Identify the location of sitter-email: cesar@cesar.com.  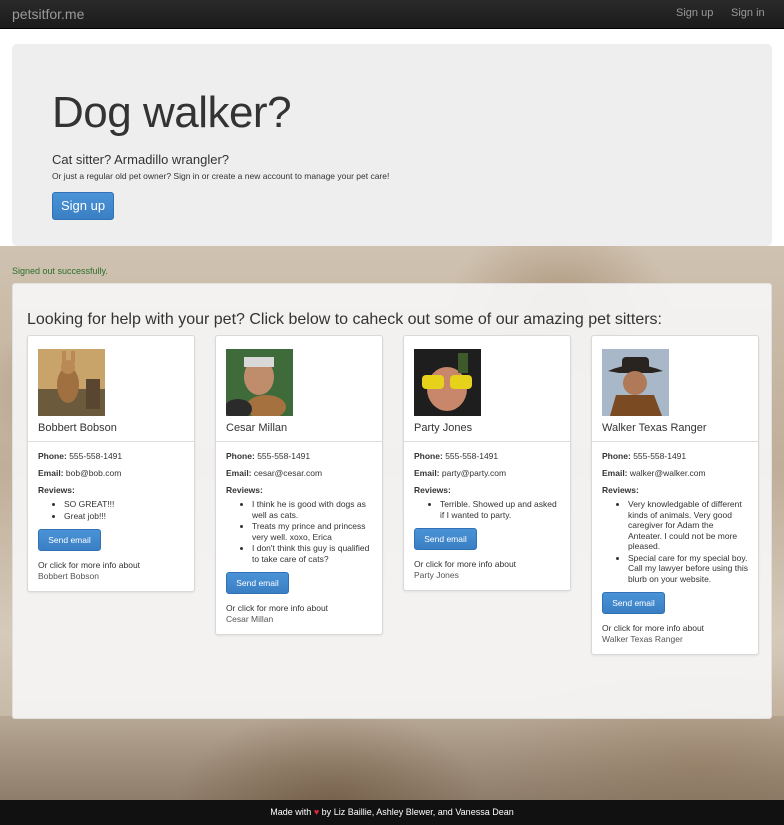
(288, 473).